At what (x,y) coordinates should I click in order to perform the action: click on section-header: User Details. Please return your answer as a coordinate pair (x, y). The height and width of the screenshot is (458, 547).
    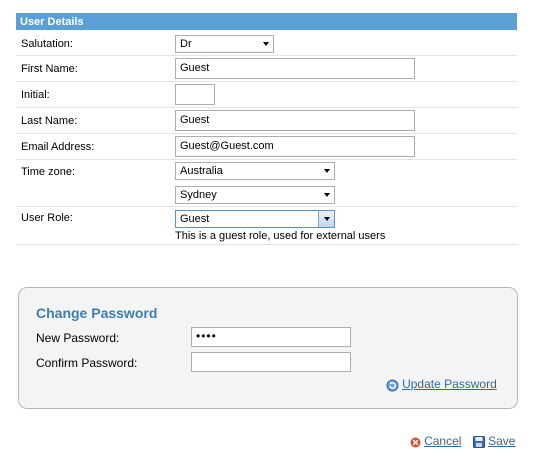
    Looking at the image, I should click on (266, 21).